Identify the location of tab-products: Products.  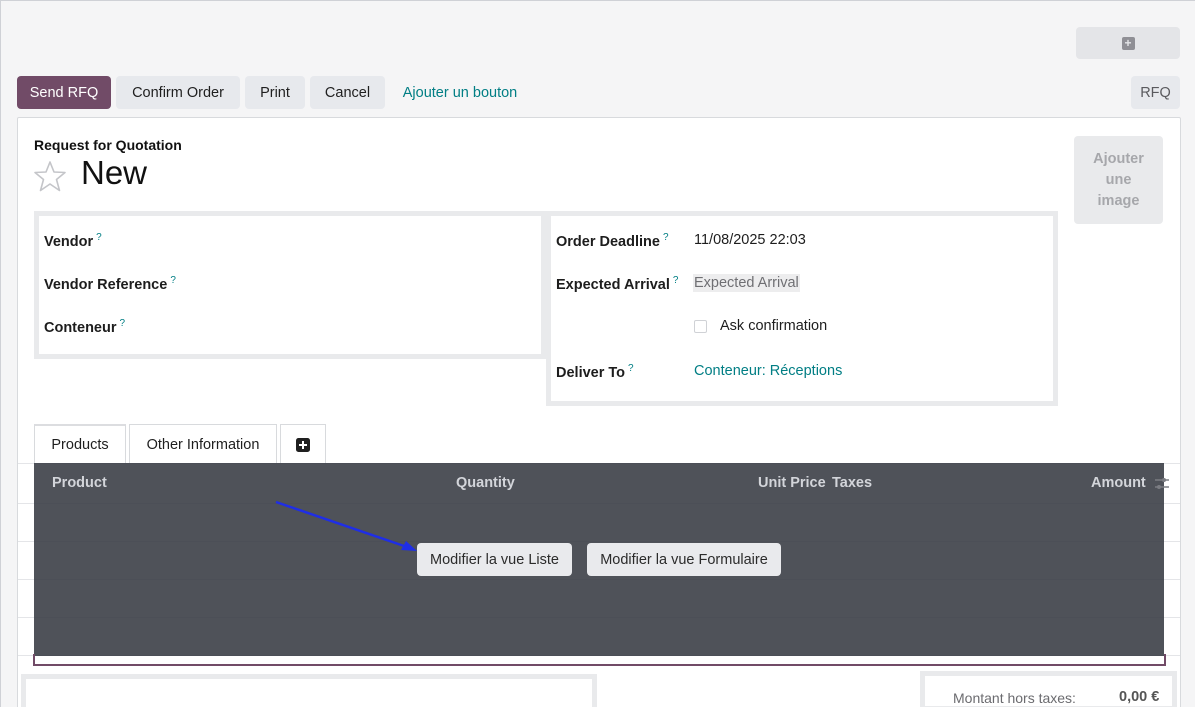
(80, 444).